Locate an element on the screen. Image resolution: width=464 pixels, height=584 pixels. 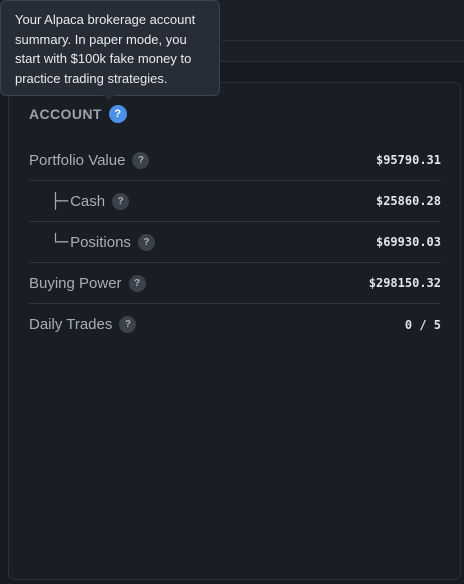
cash-label: Cash is located at coordinates (88, 201).